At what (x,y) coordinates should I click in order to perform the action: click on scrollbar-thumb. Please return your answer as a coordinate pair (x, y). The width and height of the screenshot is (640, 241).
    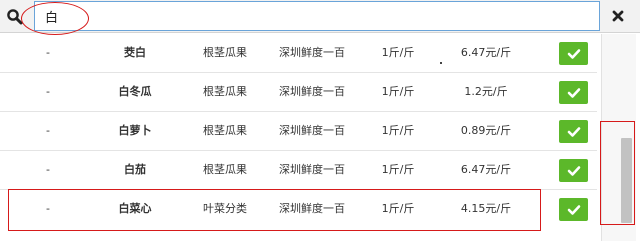
    Looking at the image, I should click on (626, 180).